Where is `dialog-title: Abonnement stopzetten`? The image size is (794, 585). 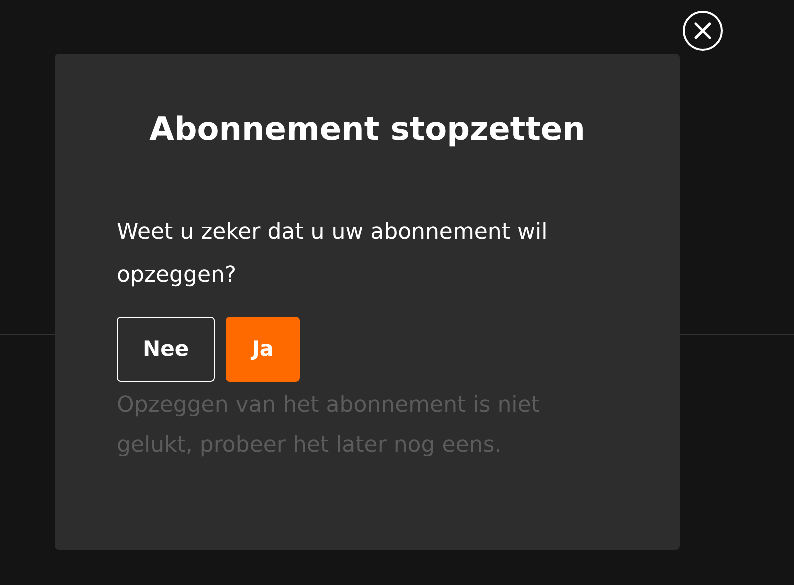 dialog-title: Abonnement stopzetten is located at coordinates (367, 129).